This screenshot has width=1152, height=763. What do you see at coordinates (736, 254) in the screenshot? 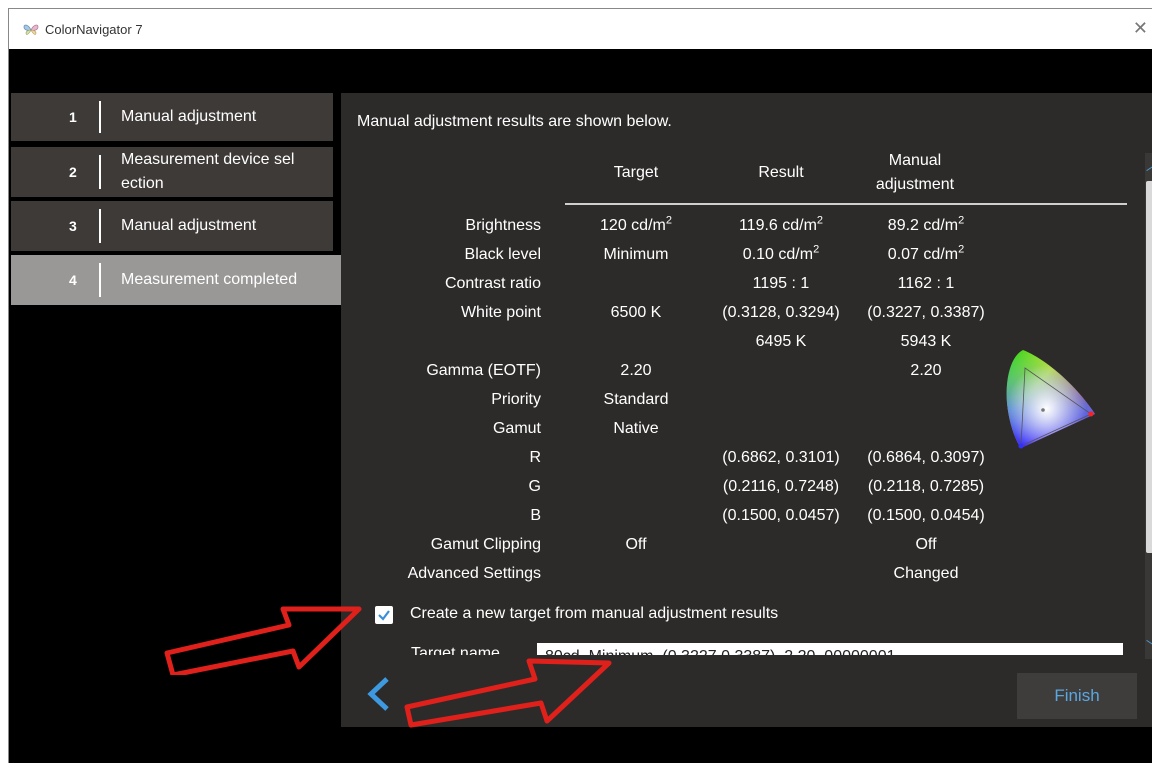
I see `result-row: Black level Minimum 0.10 cd/m2 0.07 cd/m2` at bounding box center [736, 254].